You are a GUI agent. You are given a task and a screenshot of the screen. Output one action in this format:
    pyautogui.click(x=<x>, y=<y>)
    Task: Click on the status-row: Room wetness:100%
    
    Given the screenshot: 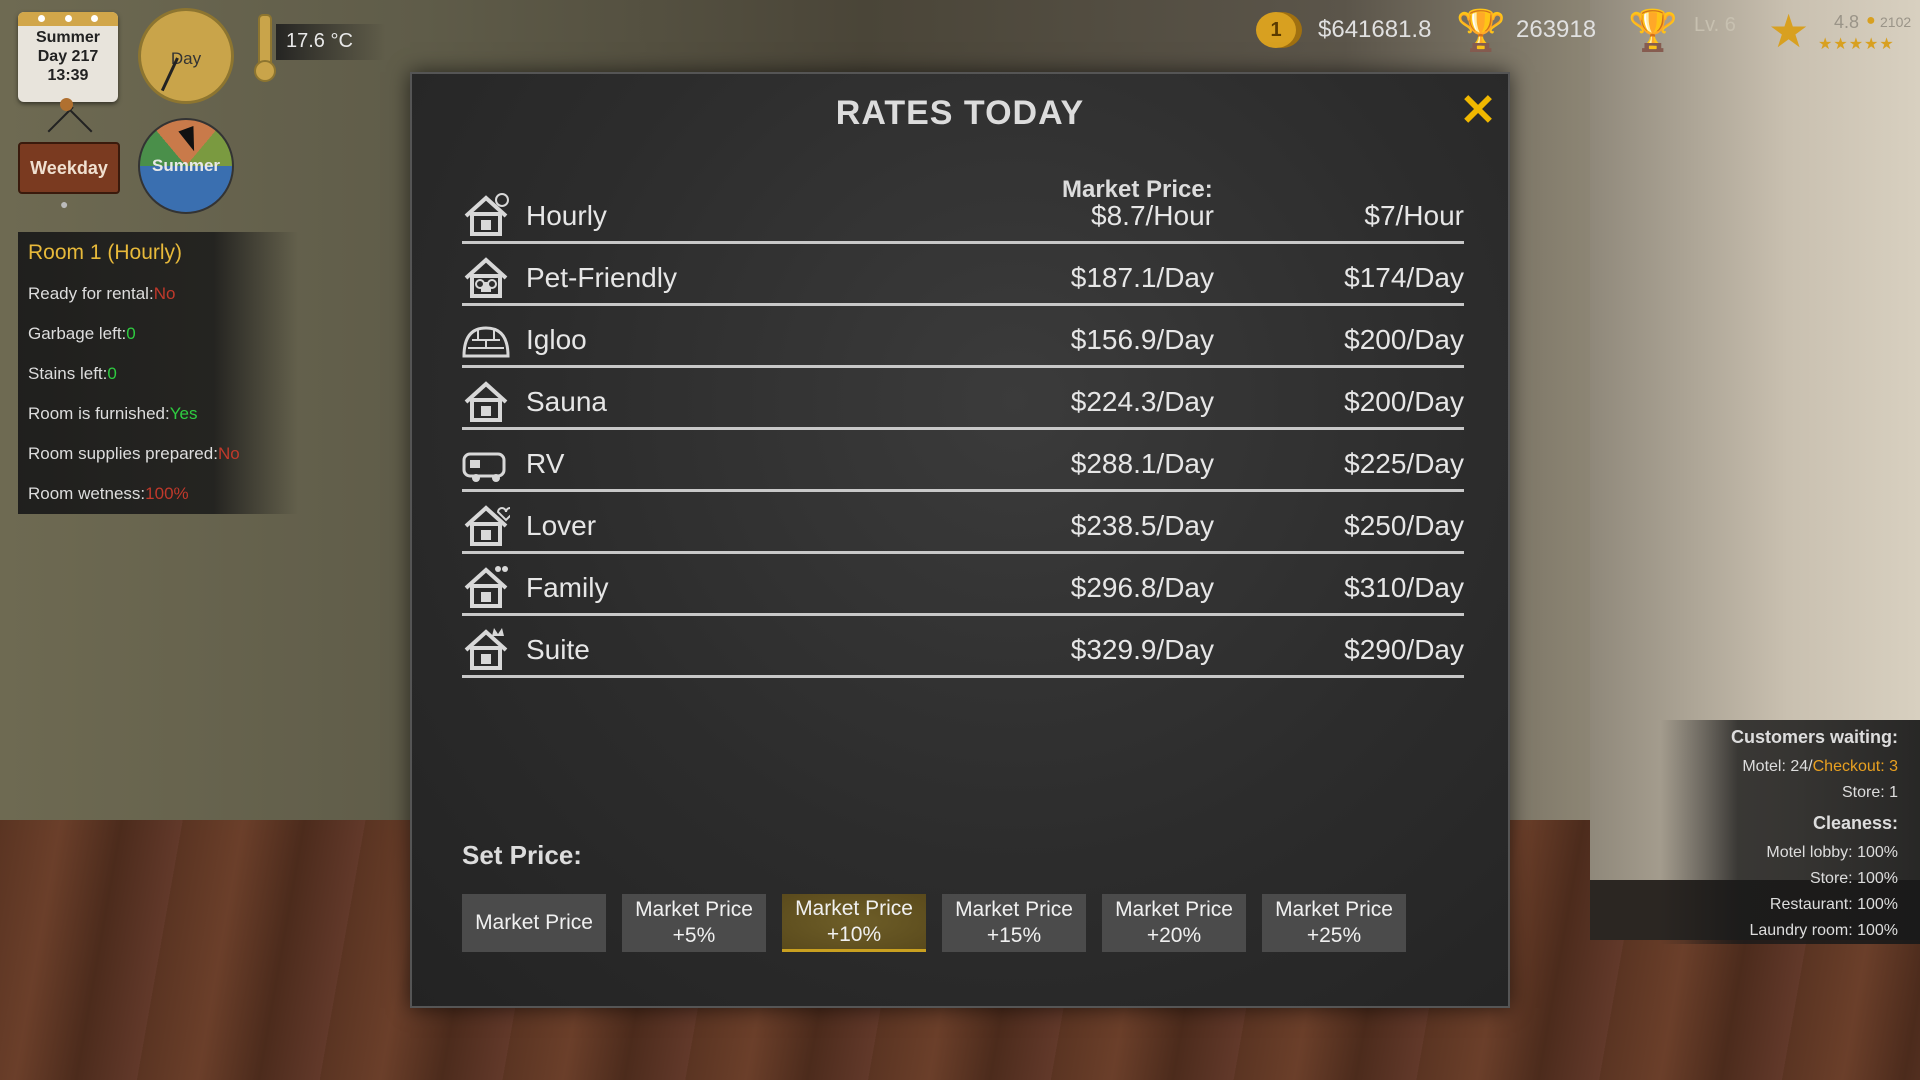 What is the action you would take?
    pyautogui.click(x=158, y=494)
    